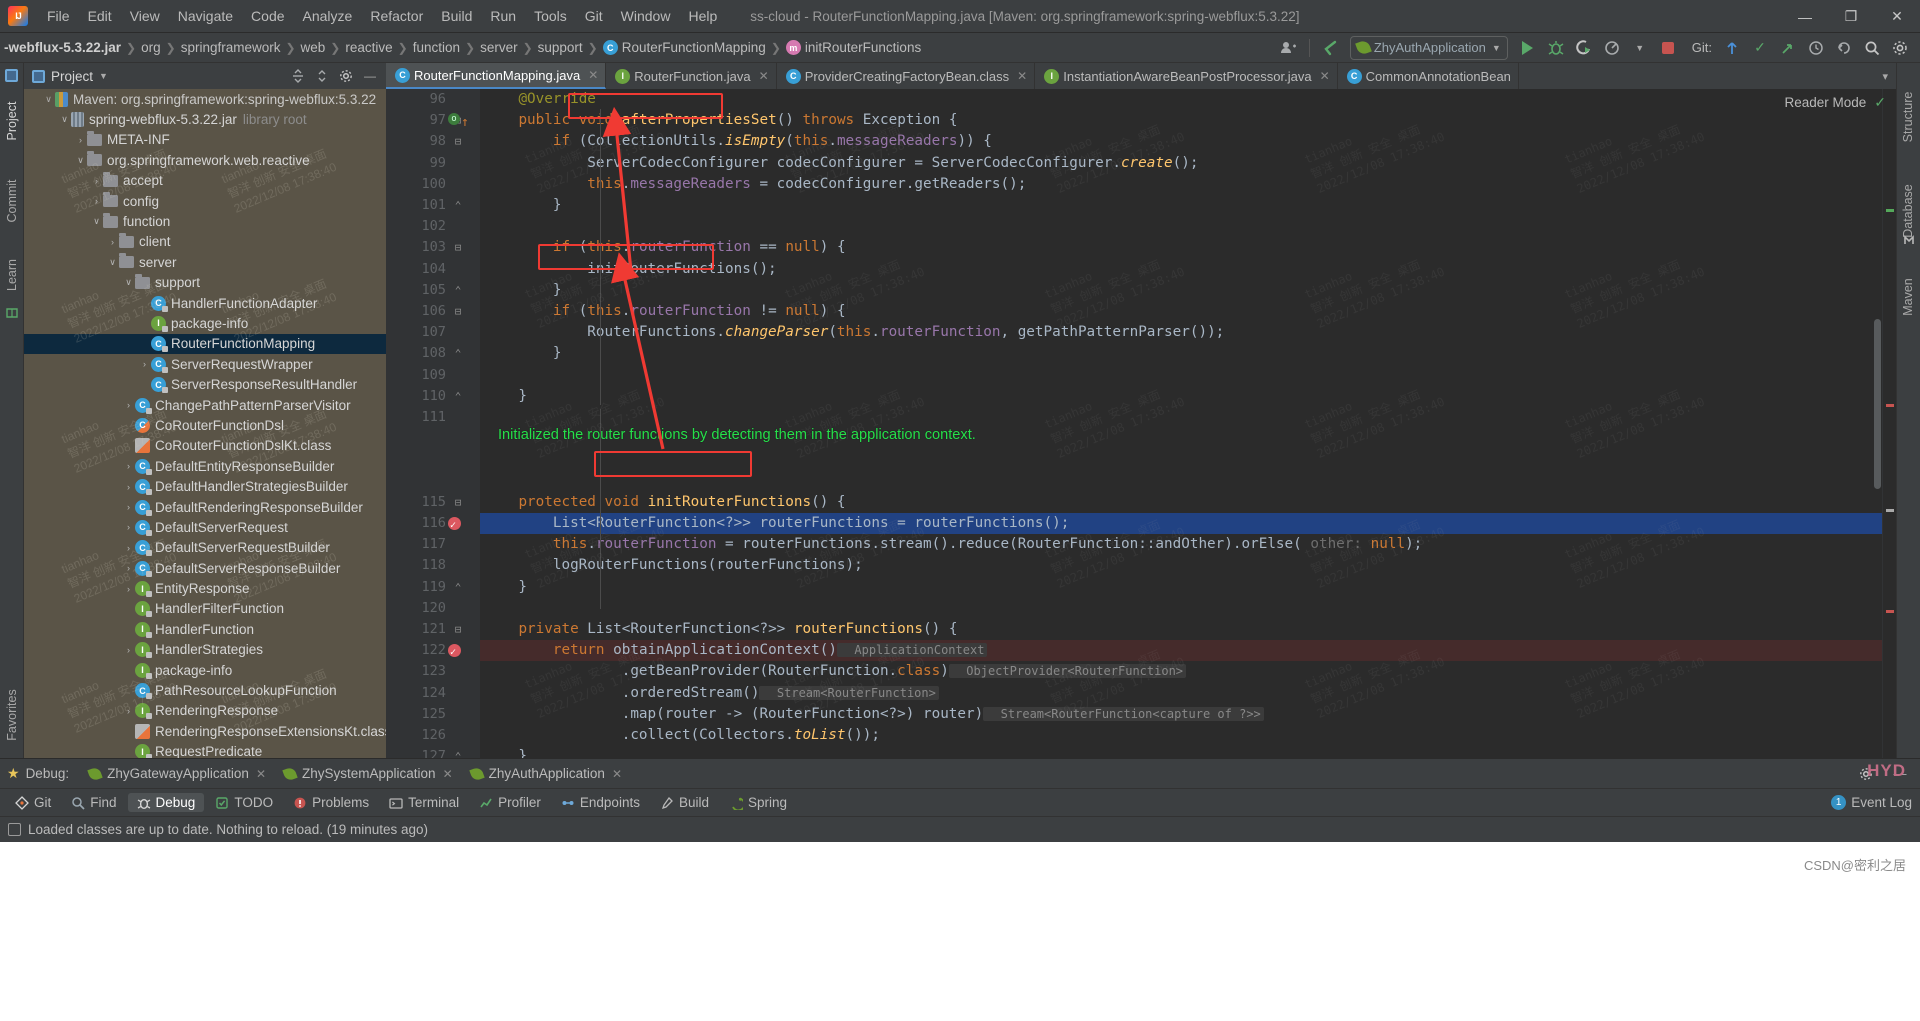 Image resolution: width=1920 pixels, height=1021 pixels. Describe the element at coordinates (62, 47) in the screenshot. I see `breadcrumb-item-webflux5322jar: -webflux-5.3.22.jar` at that location.